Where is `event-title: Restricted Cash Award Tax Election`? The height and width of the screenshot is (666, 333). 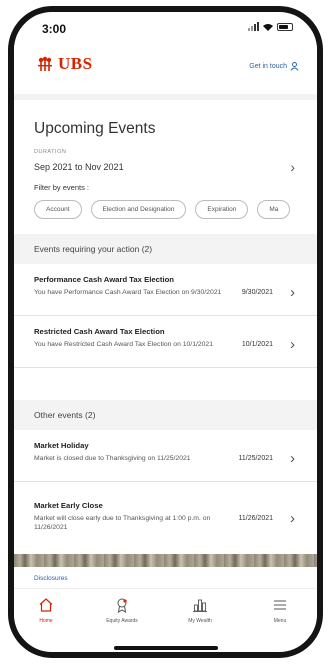 event-title: Restricted Cash Award Tax Election is located at coordinates (99, 331).